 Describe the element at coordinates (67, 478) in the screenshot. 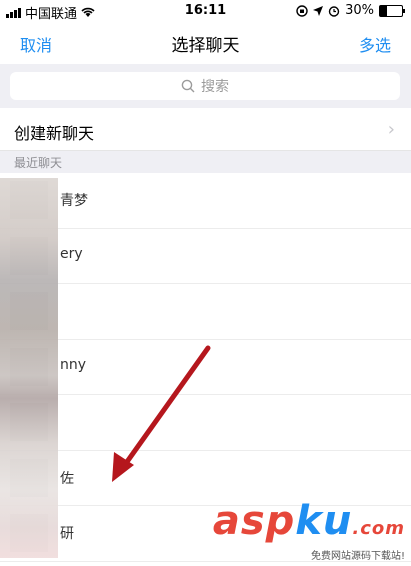

I see `chat-name: 佐` at that location.